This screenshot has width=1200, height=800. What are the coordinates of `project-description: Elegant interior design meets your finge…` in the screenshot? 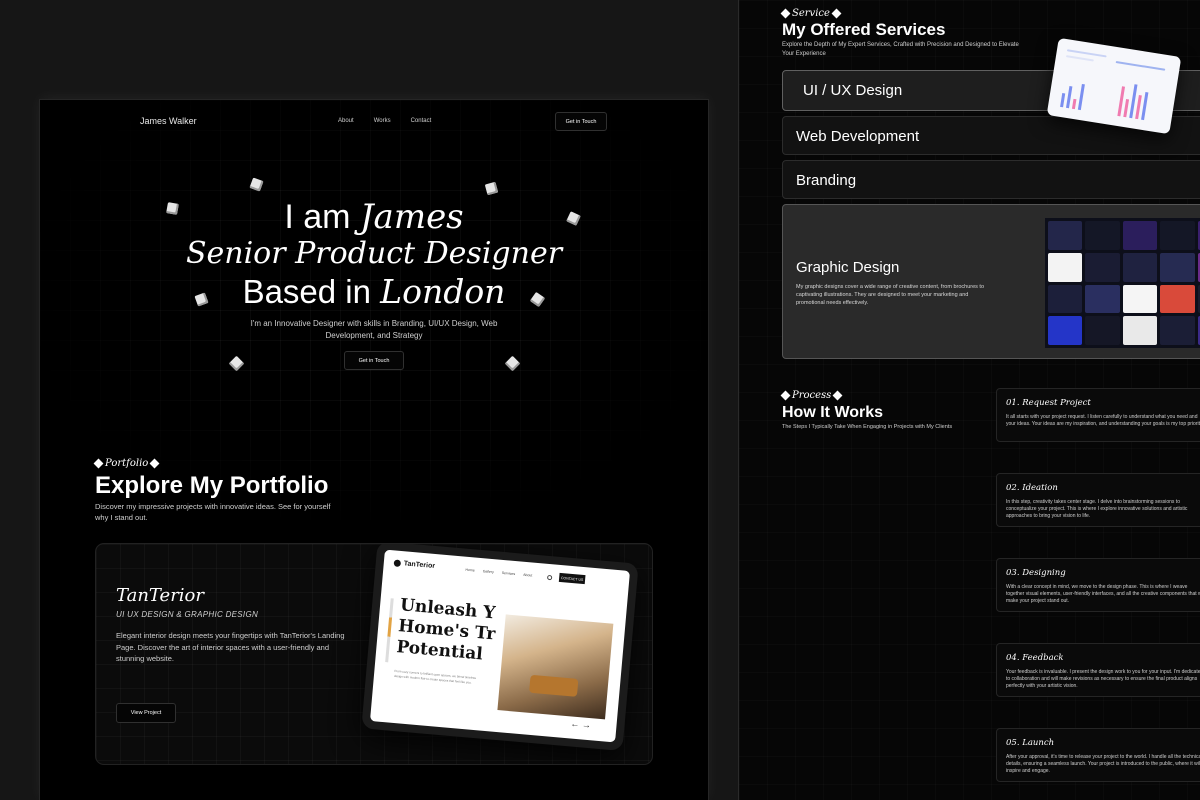 It's located at (230, 647).